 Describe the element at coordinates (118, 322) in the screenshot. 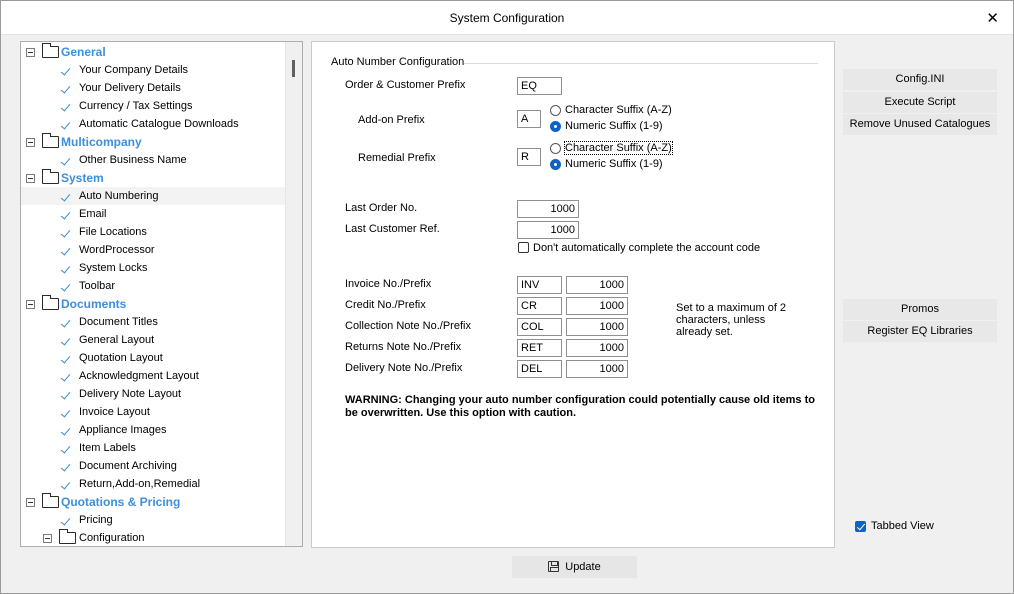

I see `tree-item-label: Document Titles` at that location.